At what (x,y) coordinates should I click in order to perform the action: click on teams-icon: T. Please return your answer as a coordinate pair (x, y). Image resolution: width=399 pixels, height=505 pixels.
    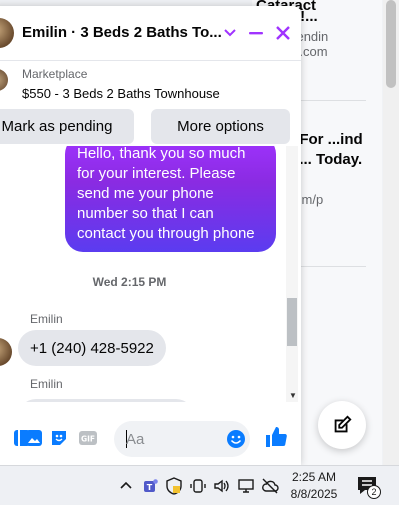
    Looking at the image, I should click on (150, 486).